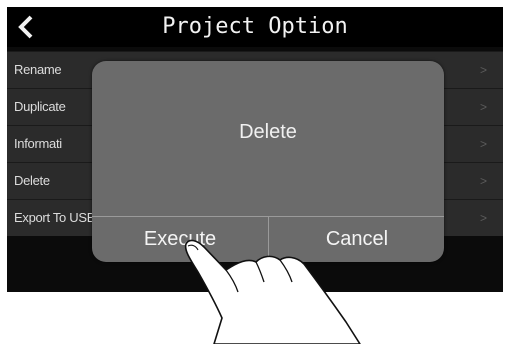 Image resolution: width=521 pixels, height=344 pixels. Describe the element at coordinates (40, 106) in the screenshot. I see `menu-item-label: Duplicate` at that location.